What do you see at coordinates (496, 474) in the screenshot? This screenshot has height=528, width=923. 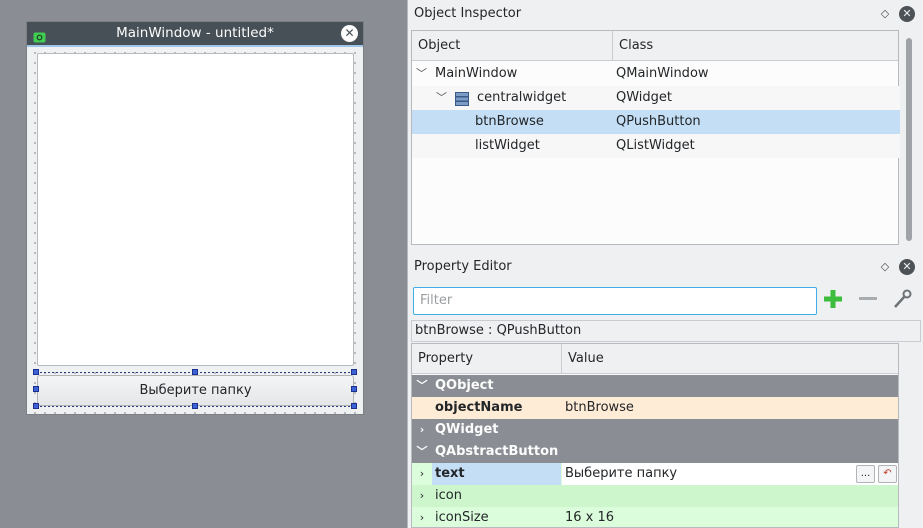 I see `property-name: text` at bounding box center [496, 474].